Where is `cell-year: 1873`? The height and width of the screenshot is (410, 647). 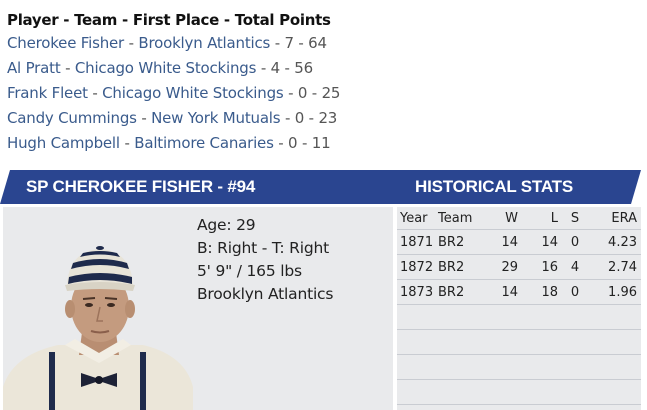
cell-year: 1873 is located at coordinates (417, 292).